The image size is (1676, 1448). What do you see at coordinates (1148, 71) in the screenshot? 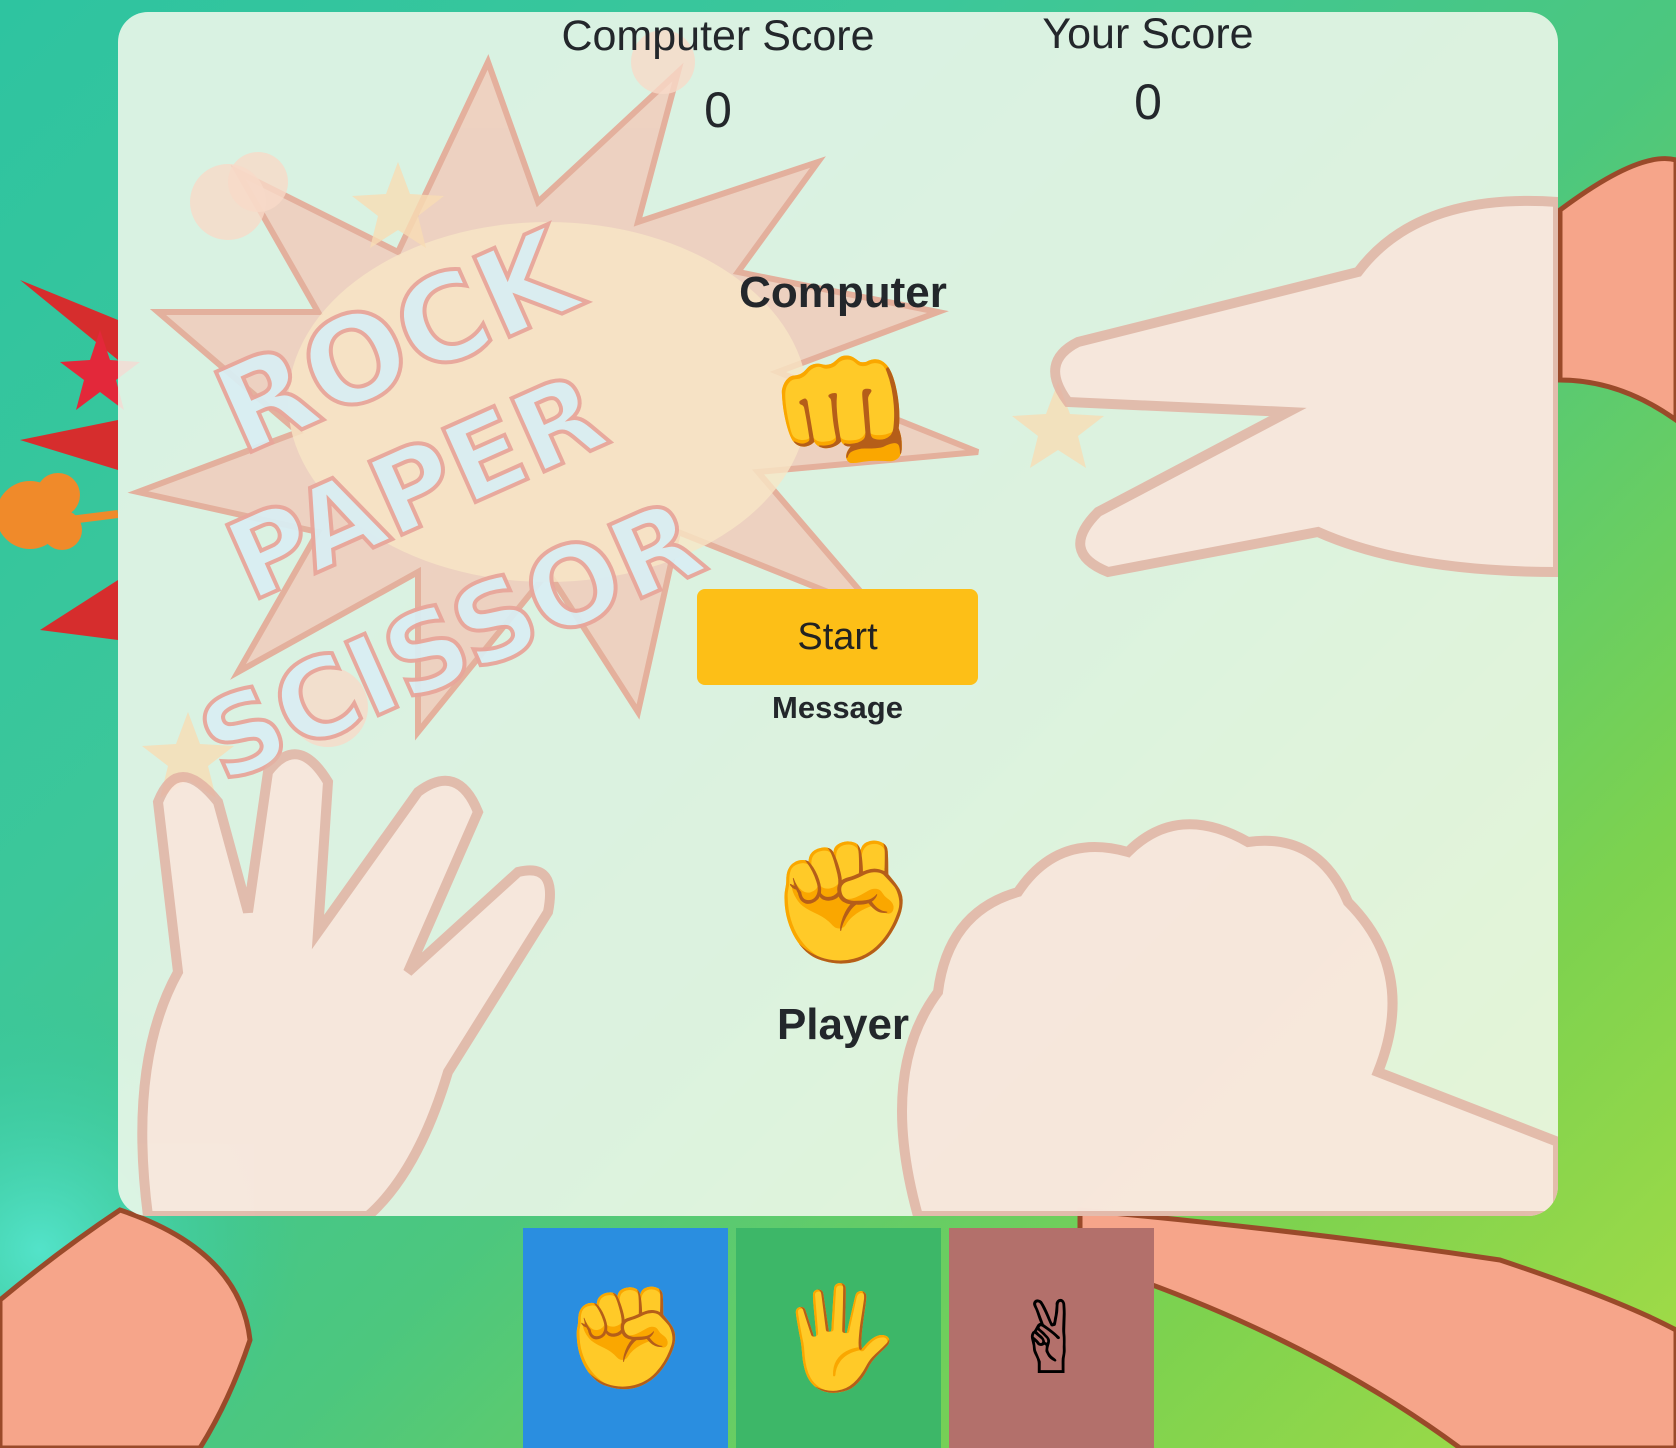
I see `player-score: Your Score 0` at bounding box center [1148, 71].